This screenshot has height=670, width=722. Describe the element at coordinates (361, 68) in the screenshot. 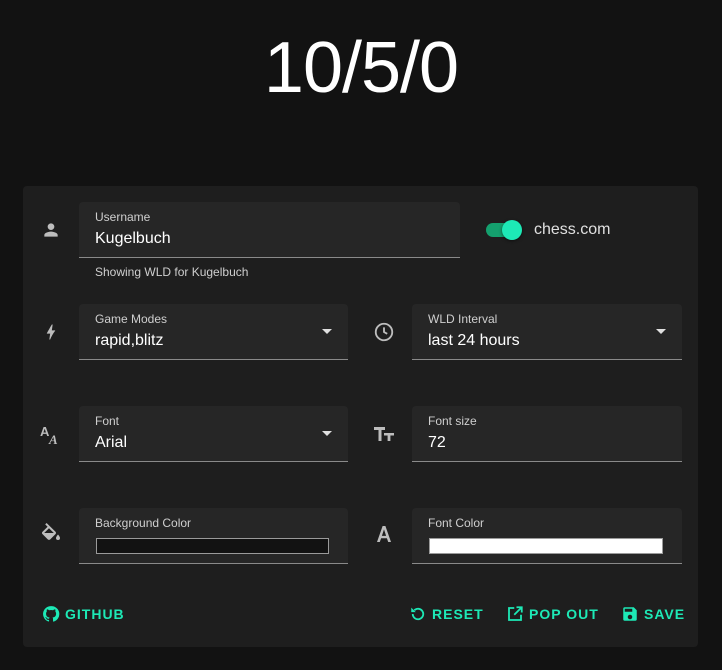

I see `wld-score: 10/5/0` at that location.